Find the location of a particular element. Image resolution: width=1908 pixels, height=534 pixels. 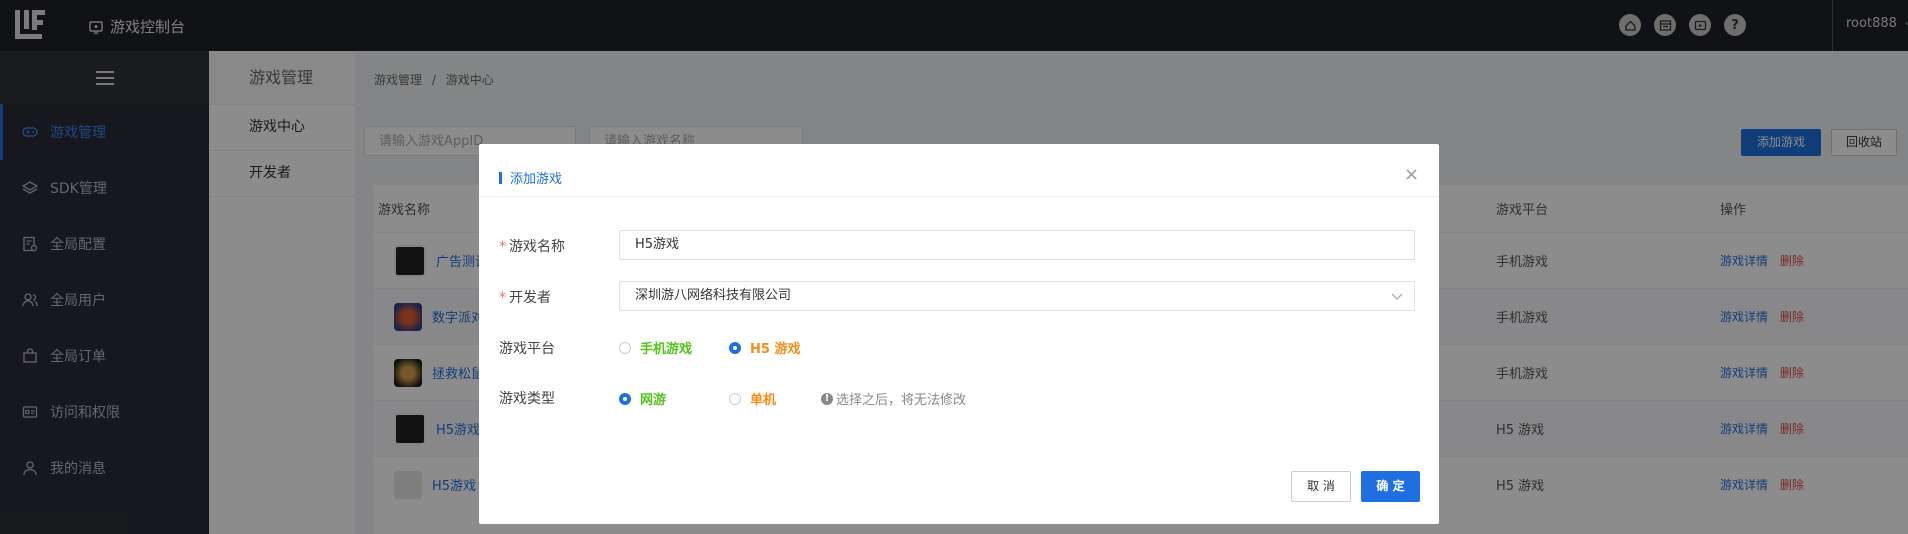

type-hint: ! 选择之后，将无法修改 is located at coordinates (893, 398).